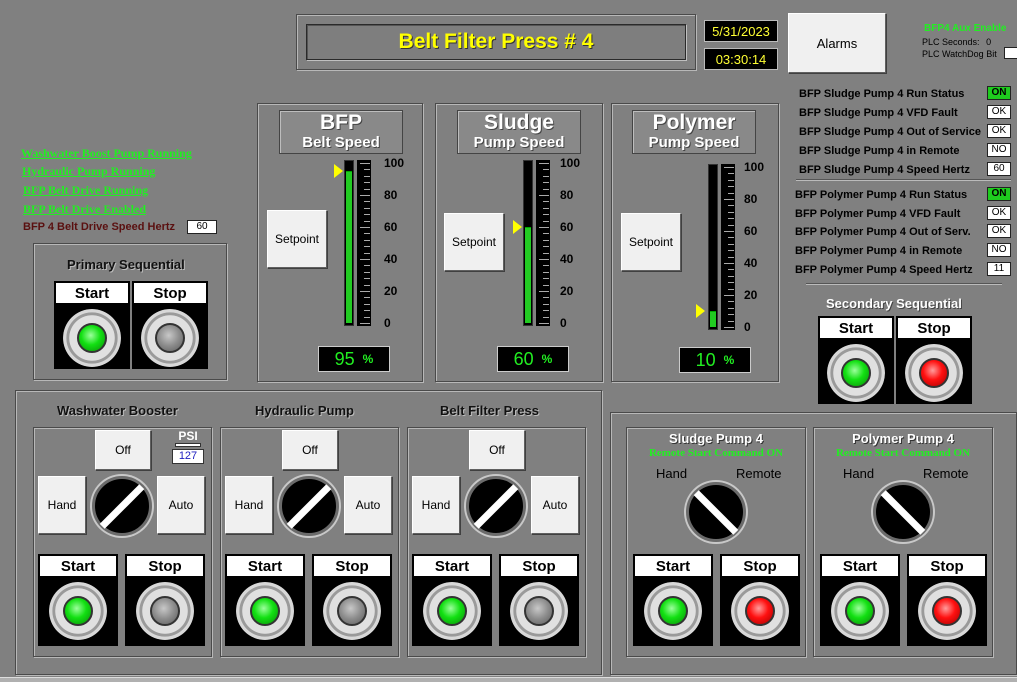 The image size is (1017, 682). Describe the element at coordinates (999, 112) in the screenshot. I see `sludge-status-value: OK` at that location.